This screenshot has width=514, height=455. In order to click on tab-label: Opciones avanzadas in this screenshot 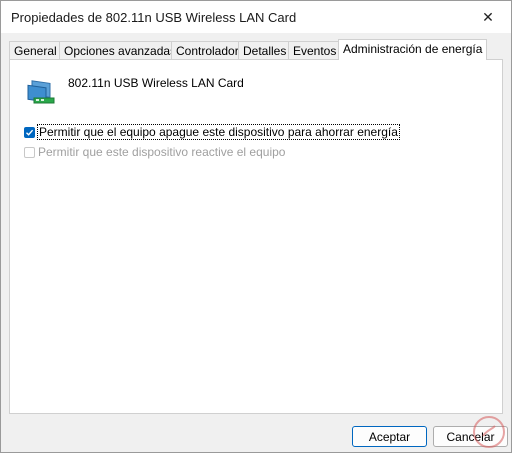, I will do `click(120, 51)`.